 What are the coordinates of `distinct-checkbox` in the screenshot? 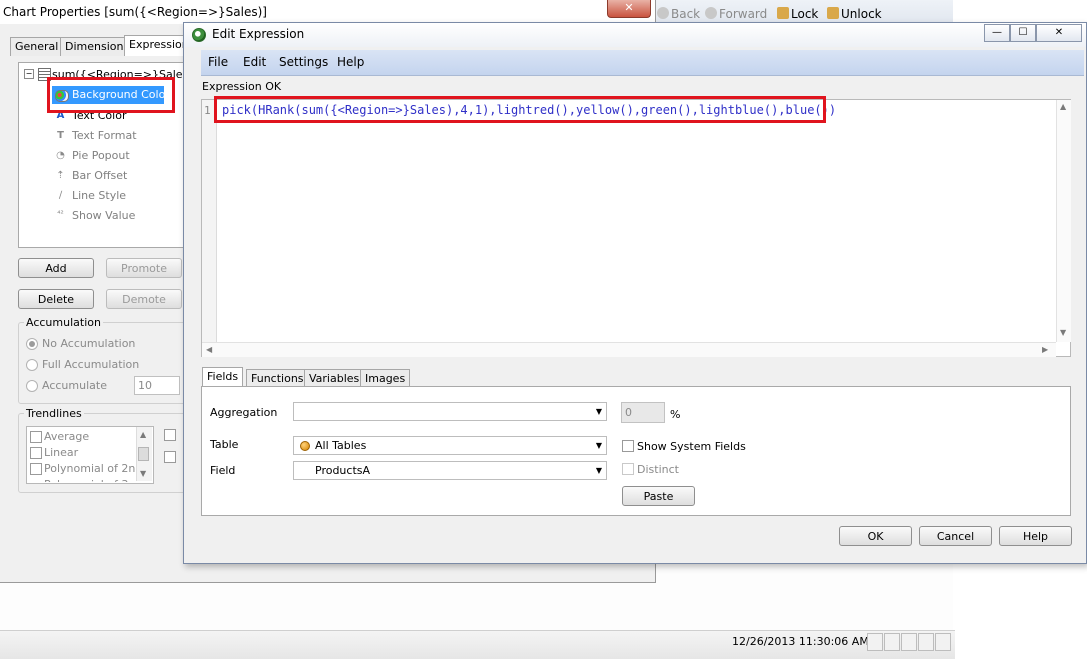 It's located at (628, 469).